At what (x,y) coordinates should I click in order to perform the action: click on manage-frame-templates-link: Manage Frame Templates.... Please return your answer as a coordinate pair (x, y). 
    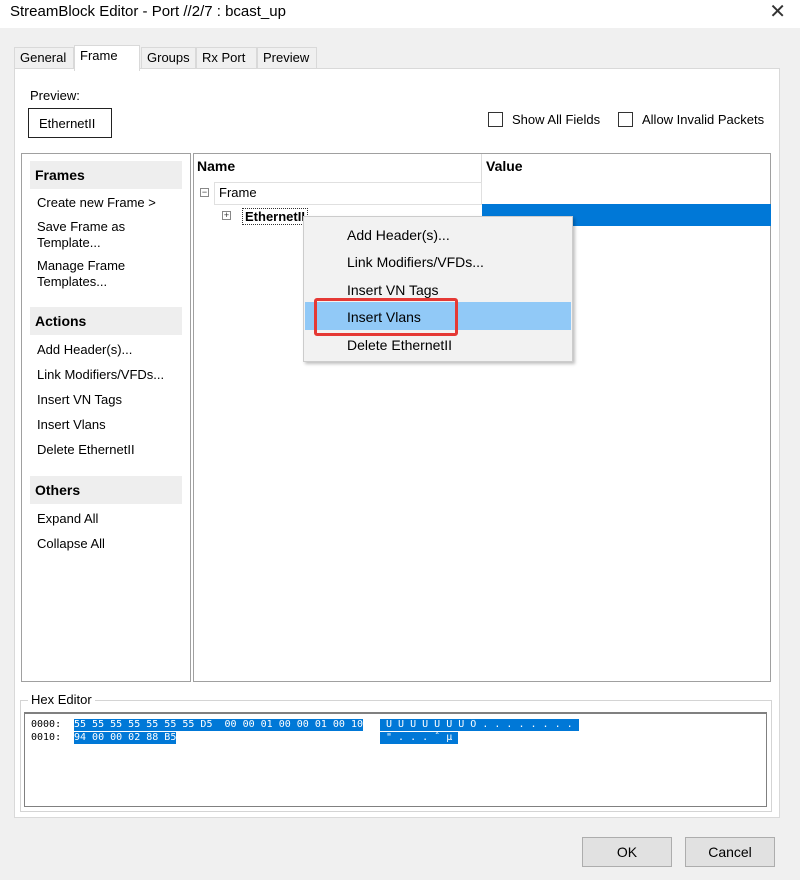
    Looking at the image, I should click on (81, 274).